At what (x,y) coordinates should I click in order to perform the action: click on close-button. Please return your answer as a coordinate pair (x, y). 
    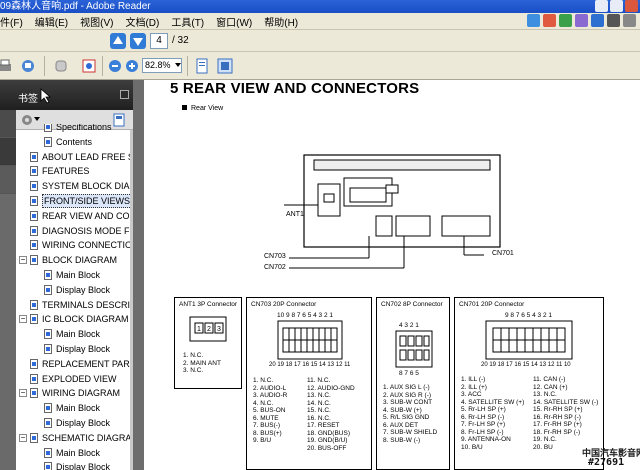
    Looking at the image, I should click on (631, 6).